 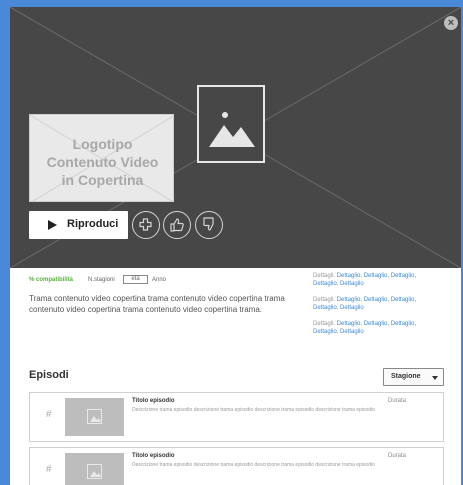 I want to click on like-button, so click(x=177, y=225).